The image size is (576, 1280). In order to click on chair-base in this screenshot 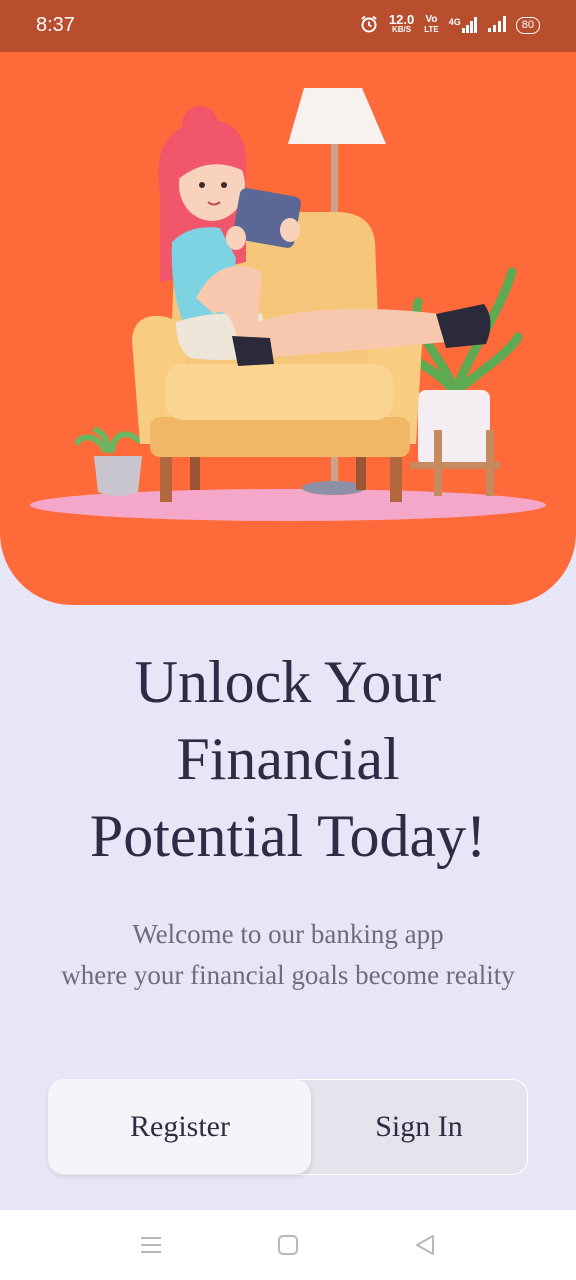, I will do `click(280, 437)`.